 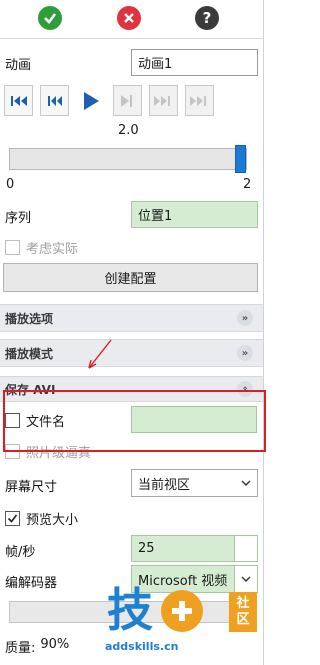 I want to click on x-icon, so click(x=129, y=18).